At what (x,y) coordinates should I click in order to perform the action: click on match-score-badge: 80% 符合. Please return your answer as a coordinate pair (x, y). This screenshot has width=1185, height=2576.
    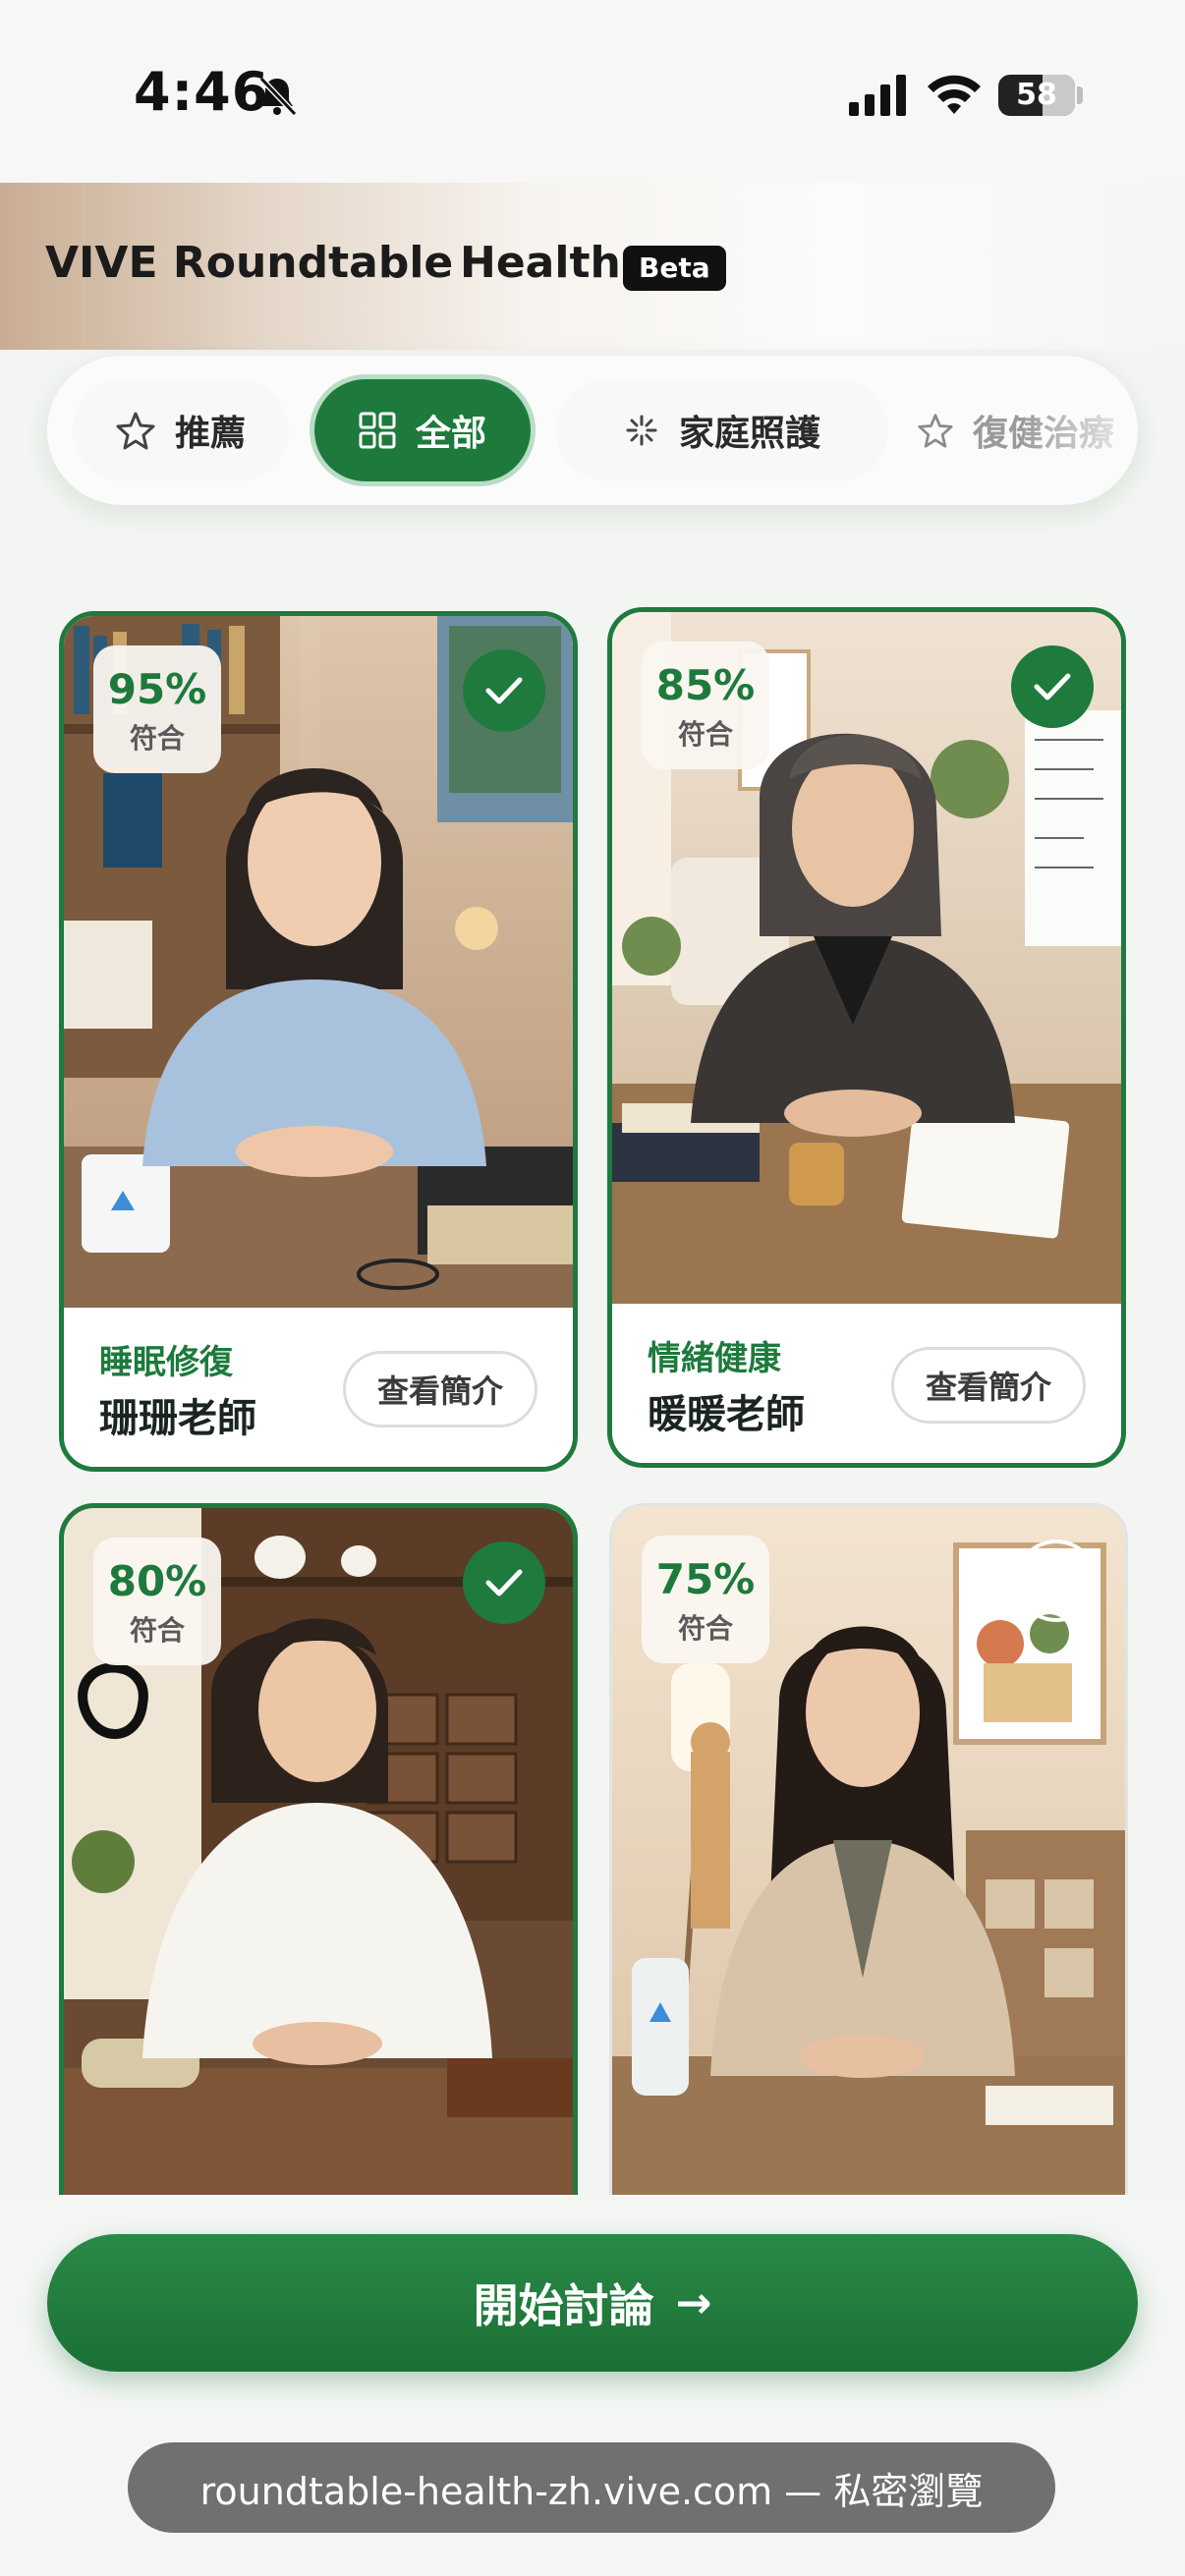
    Looking at the image, I should click on (157, 1601).